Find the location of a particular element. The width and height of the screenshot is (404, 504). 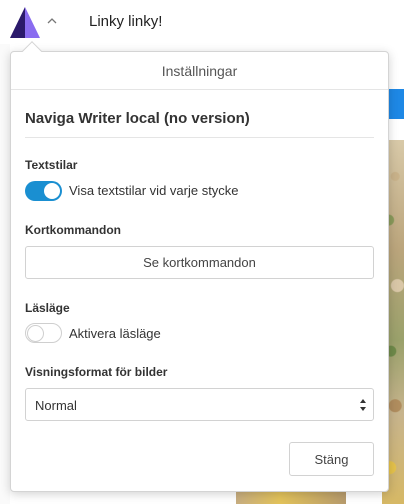

laslage-toggle is located at coordinates (43, 333).